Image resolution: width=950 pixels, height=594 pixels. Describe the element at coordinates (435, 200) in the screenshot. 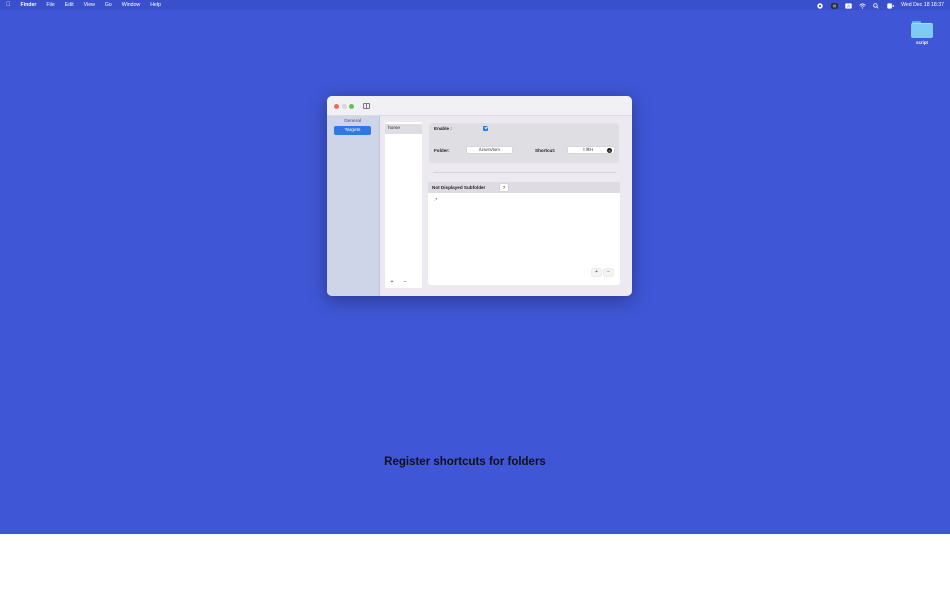

I see `list-item: .*` at that location.